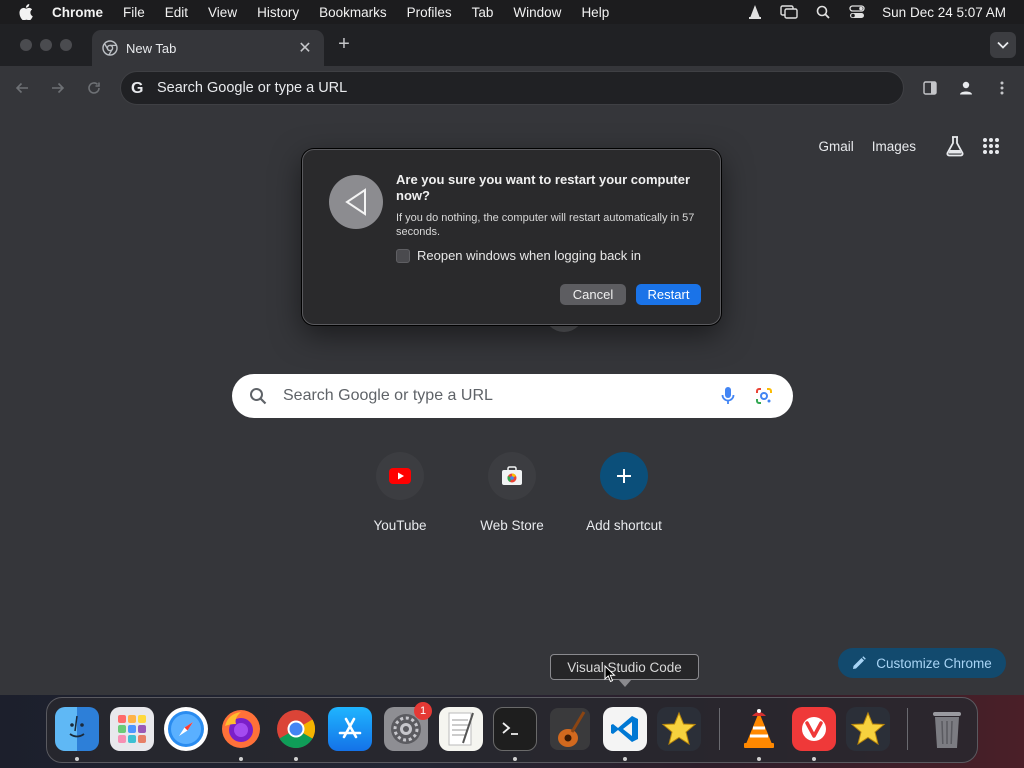 This screenshot has width=1024, height=768. What do you see at coordinates (755, 12) in the screenshot?
I see `vlc-icon` at bounding box center [755, 12].